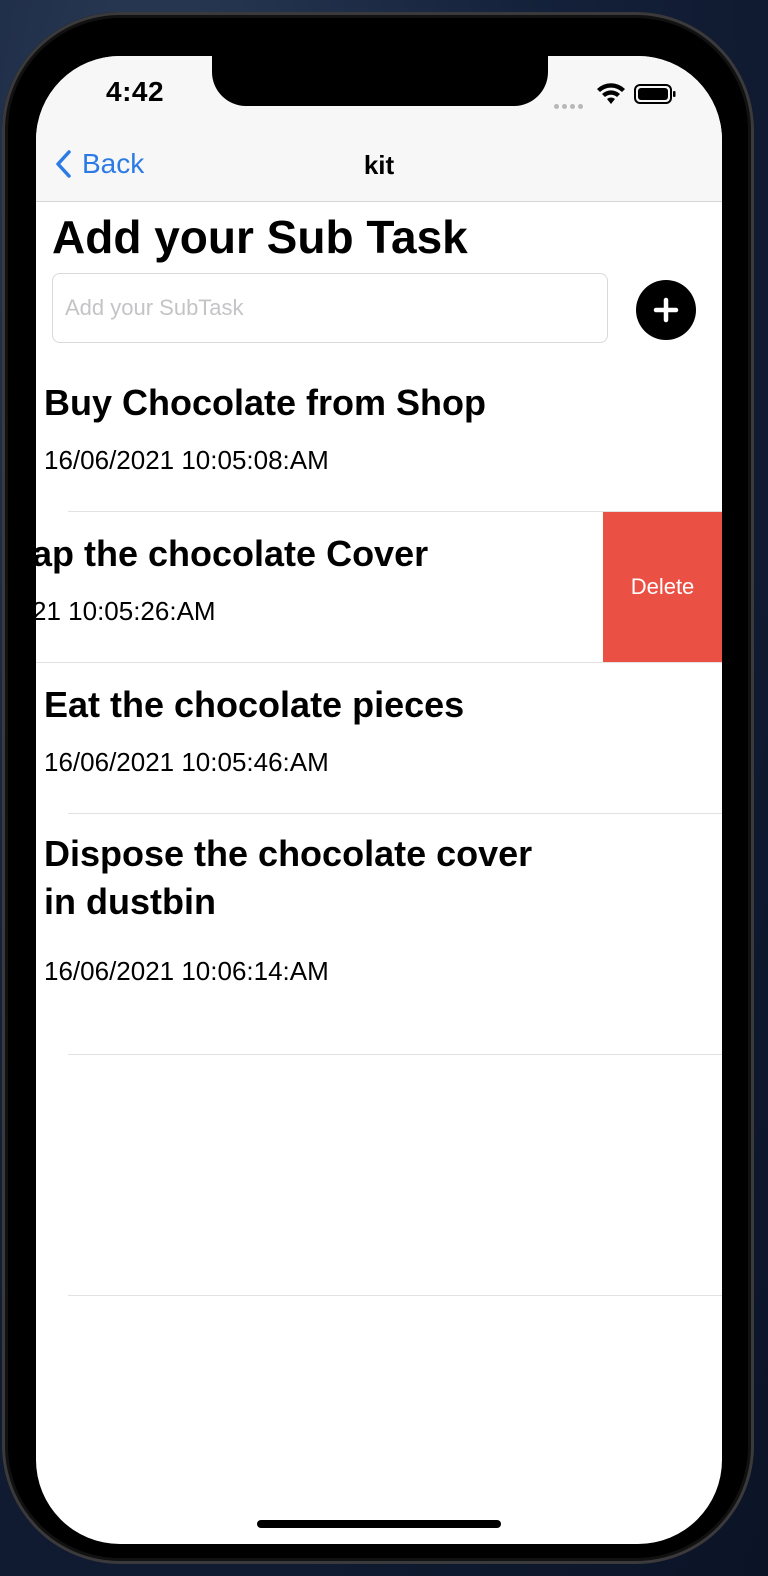 The width and height of the screenshot is (768, 1576). I want to click on task-date: 16/06/2021 10:05:46:AM, so click(186, 762).